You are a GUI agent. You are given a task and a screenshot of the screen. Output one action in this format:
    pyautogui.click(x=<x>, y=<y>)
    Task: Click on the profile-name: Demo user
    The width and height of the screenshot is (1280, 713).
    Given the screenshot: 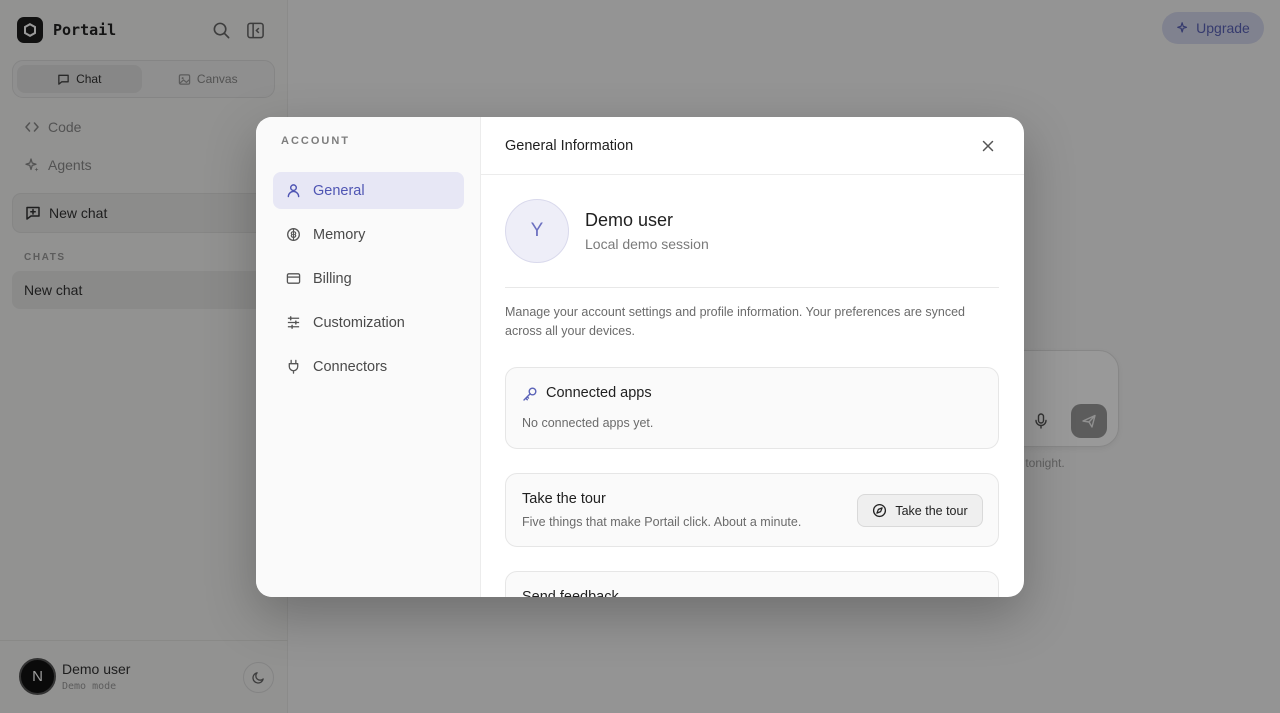 What is the action you would take?
    pyautogui.click(x=629, y=220)
    